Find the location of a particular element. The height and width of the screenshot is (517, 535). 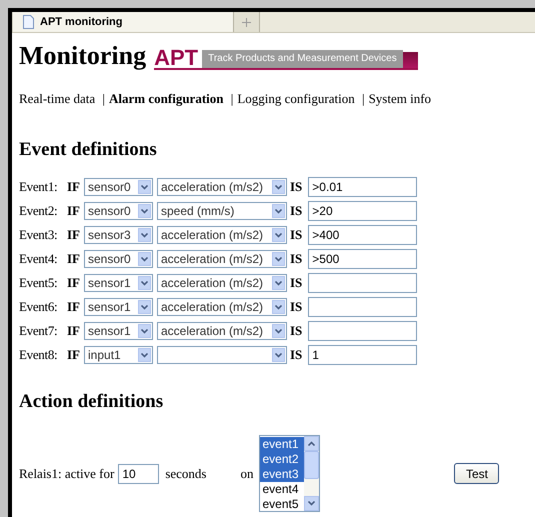

nav-link: Logging configuration is located at coordinates (296, 98).